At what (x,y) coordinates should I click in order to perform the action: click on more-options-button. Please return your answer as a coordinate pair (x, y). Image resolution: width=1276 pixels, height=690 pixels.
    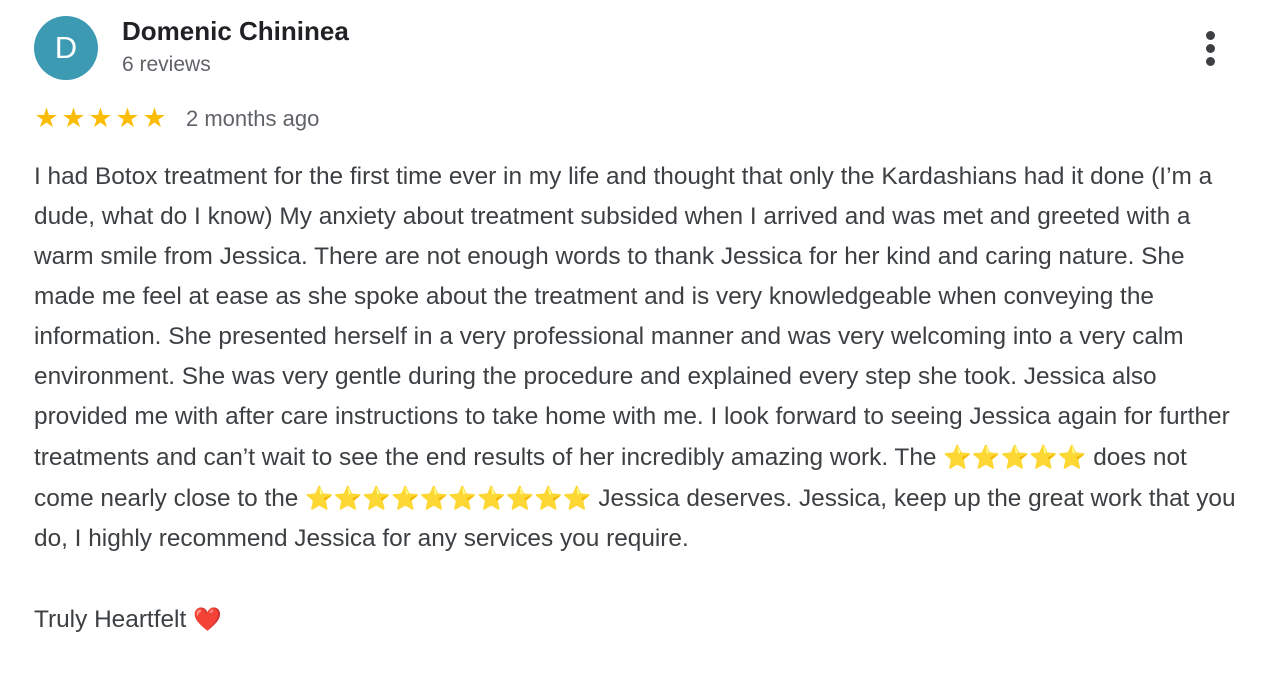
    Looking at the image, I should click on (1211, 49).